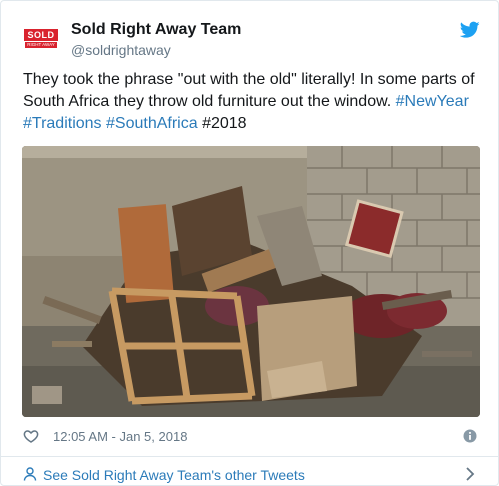 This screenshot has height=486, width=499. Describe the element at coordinates (41, 34) in the screenshot. I see `avatar-logo-text: SOLD` at that location.